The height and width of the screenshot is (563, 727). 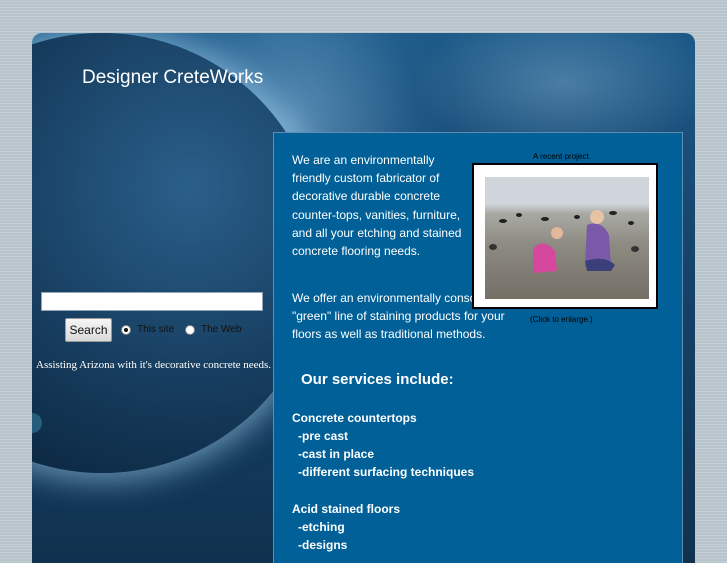 I want to click on site-title: Designer CreteWorks, so click(x=172, y=78).